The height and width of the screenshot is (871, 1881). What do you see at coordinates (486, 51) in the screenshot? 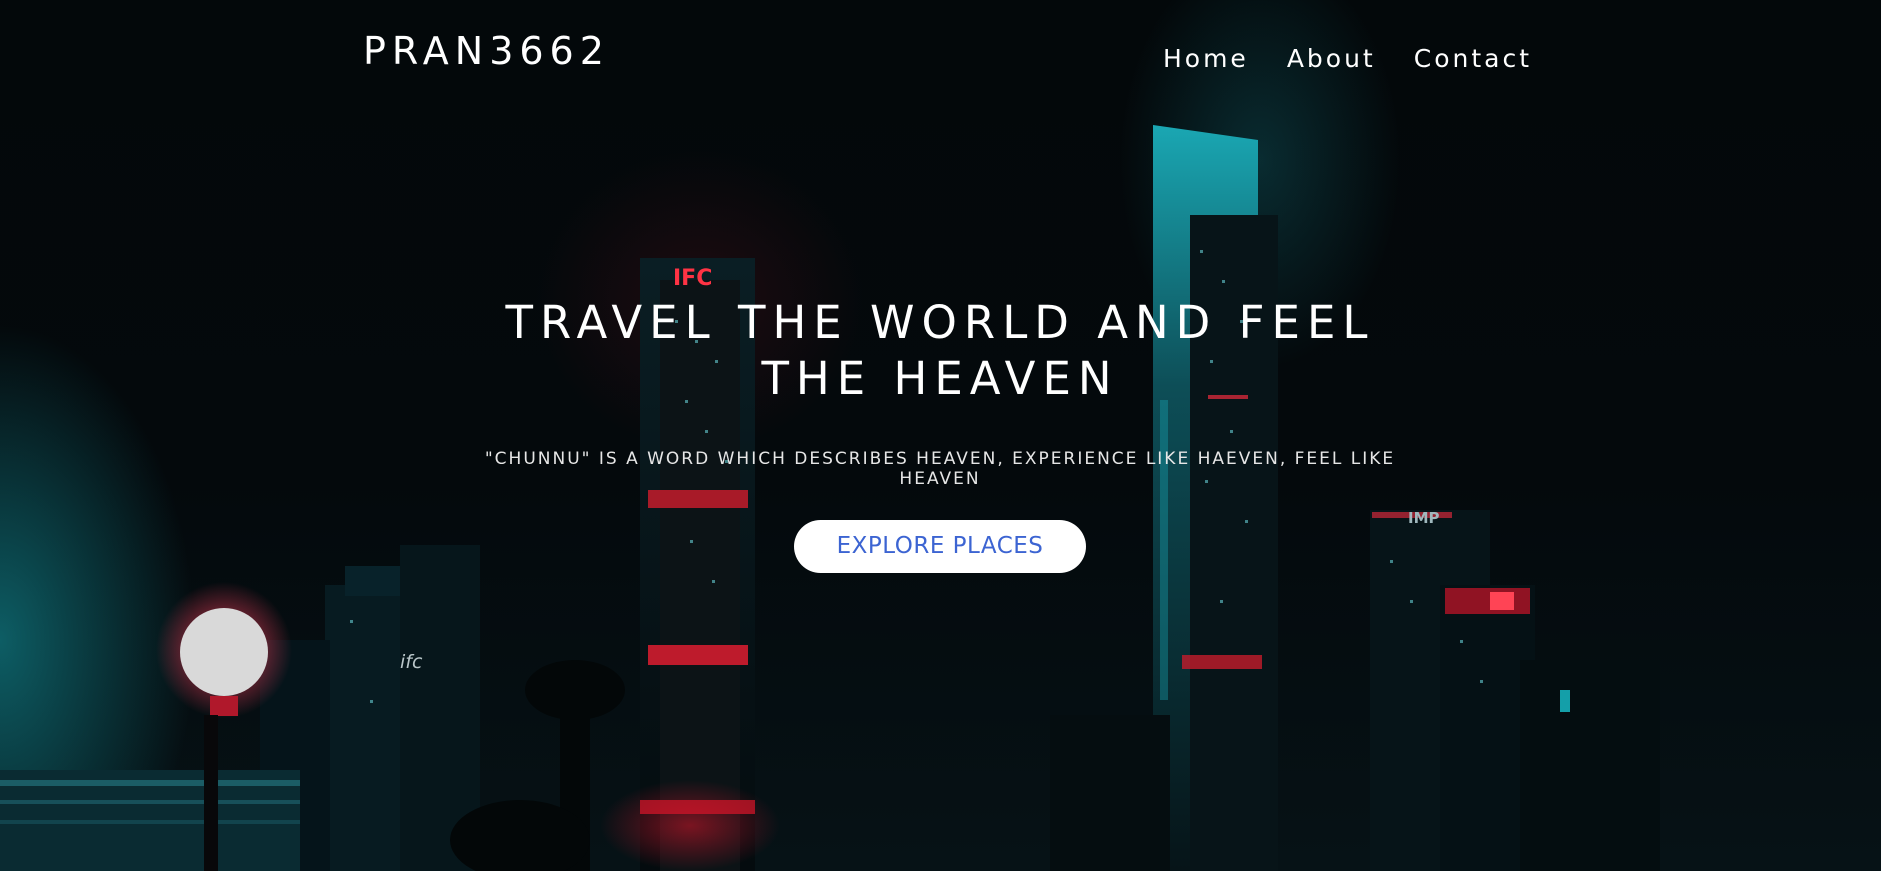
I see `brand-logo: PRAN3662` at bounding box center [486, 51].